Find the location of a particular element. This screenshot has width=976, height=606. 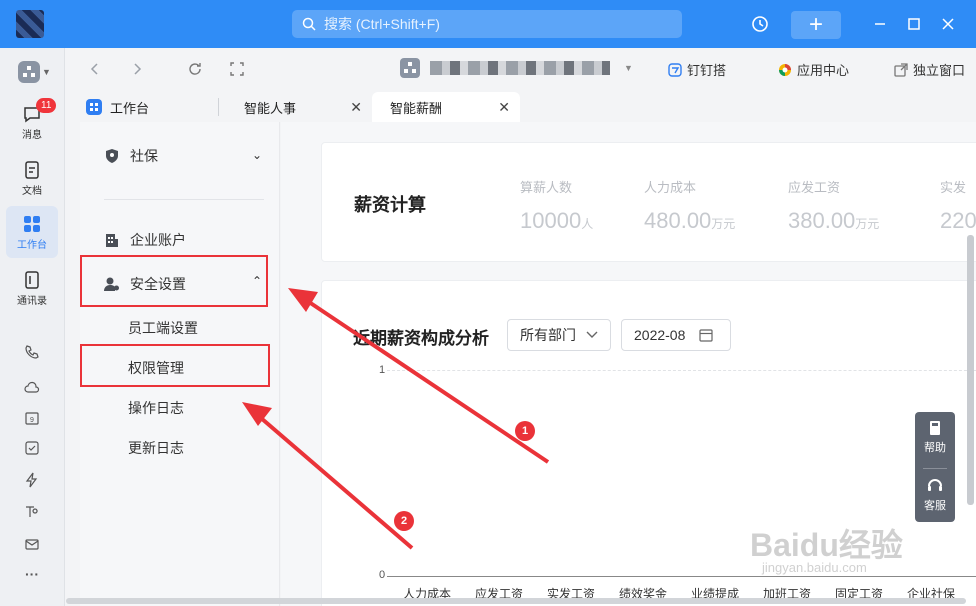

stat-label: 算薪人数 is located at coordinates (546, 187).